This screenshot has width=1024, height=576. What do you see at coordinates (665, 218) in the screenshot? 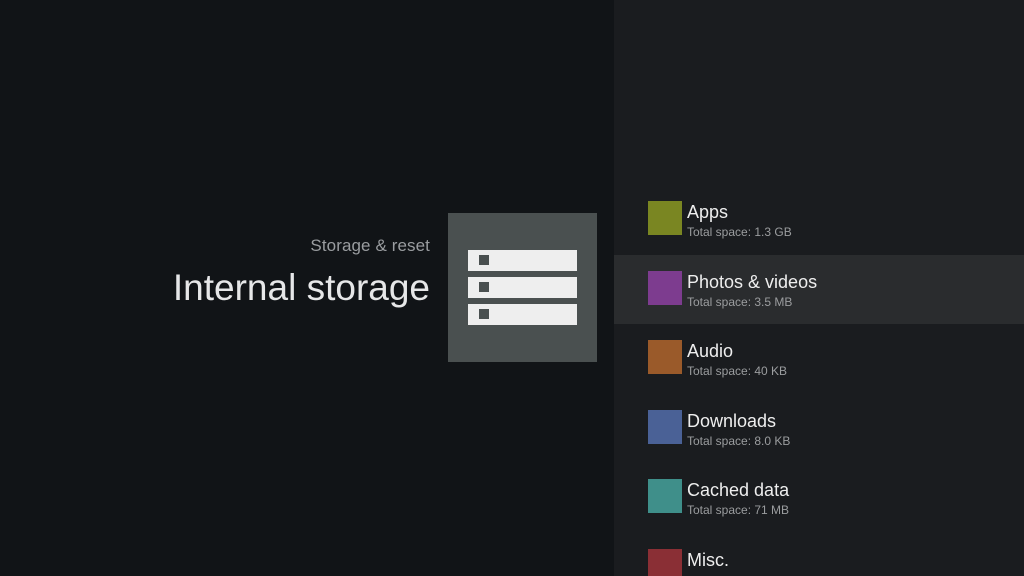
I see `apps-color-swatch` at bounding box center [665, 218].